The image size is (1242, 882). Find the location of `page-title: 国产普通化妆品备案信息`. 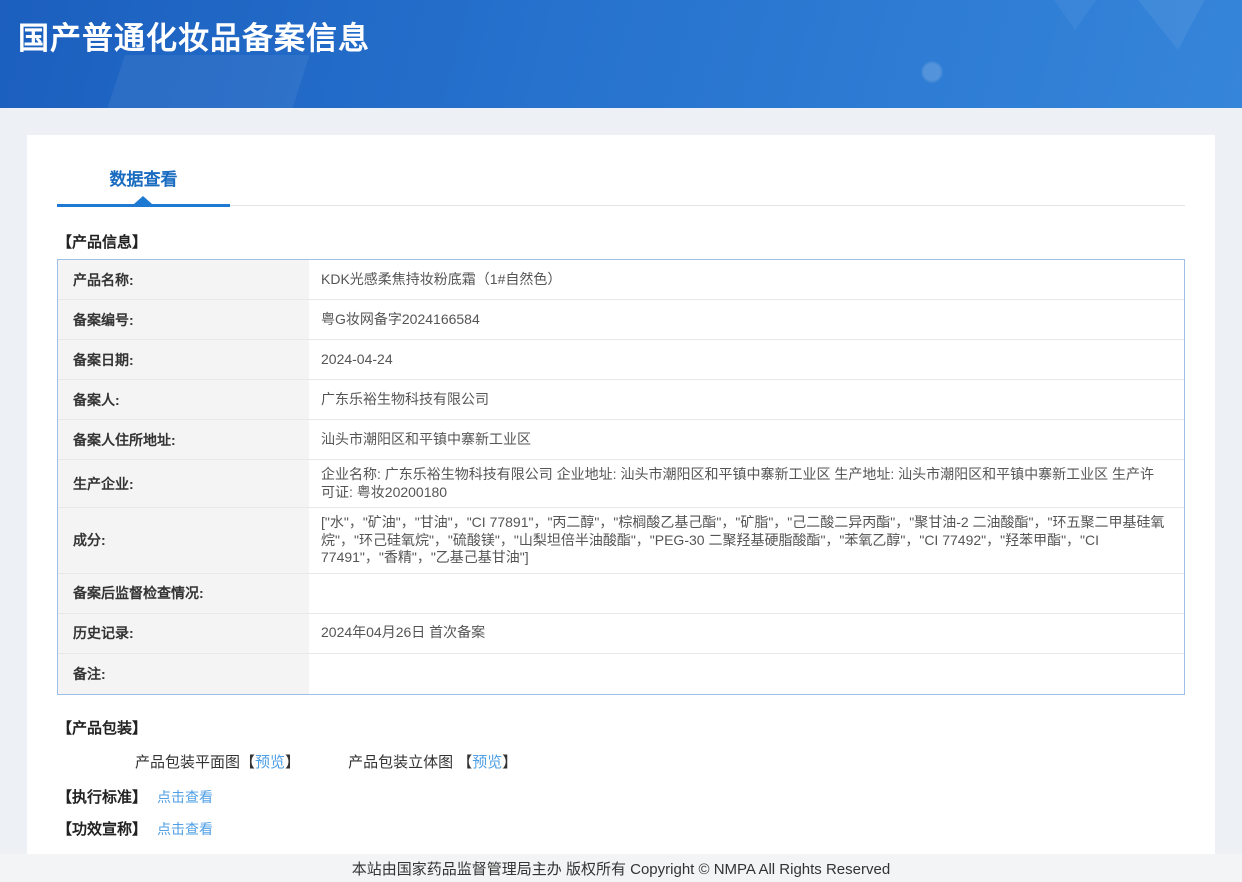

page-title: 国产普通化妆品备案信息 is located at coordinates (194, 38).